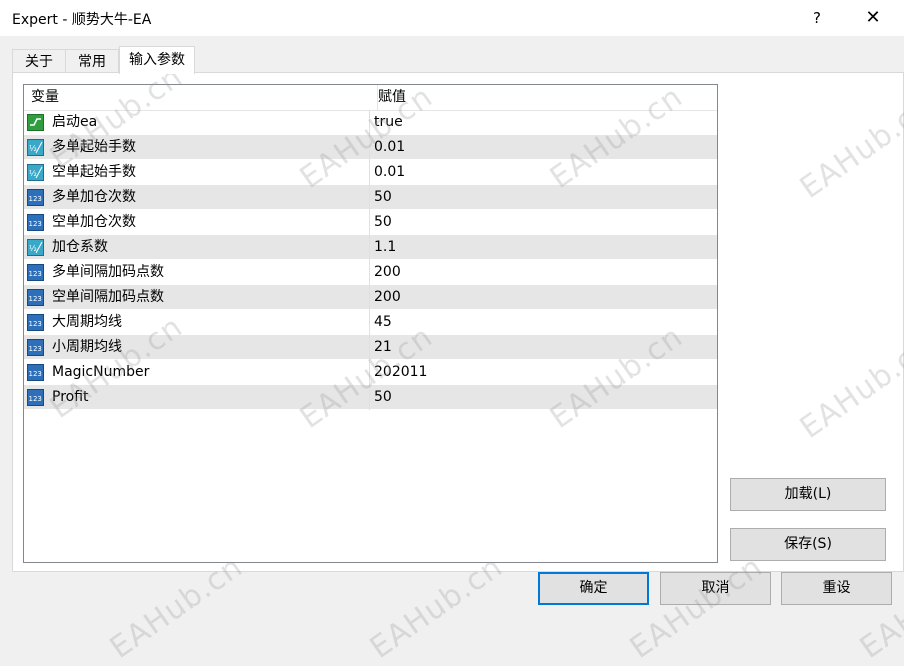  Describe the element at coordinates (197, 372) in the screenshot. I see `parameter-name-cell: 123 MagicNumber` at that location.